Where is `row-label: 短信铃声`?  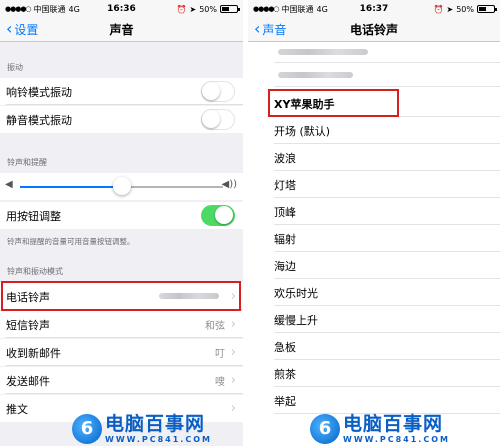
row-label: 短信铃声 is located at coordinates (28, 325).